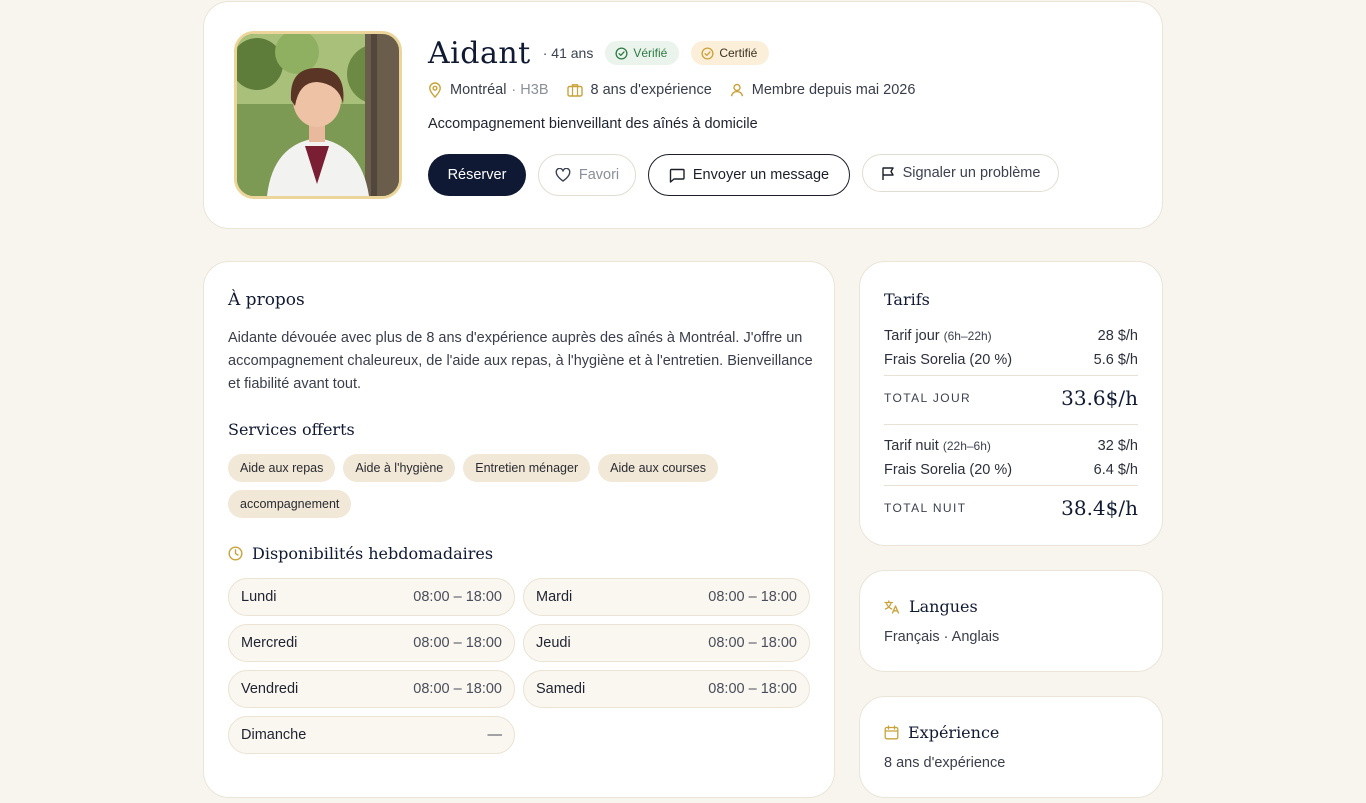  What do you see at coordinates (1011, 508) in the screenshot?
I see `night-total-row: TOTAL NUIT 38.4$/h` at bounding box center [1011, 508].